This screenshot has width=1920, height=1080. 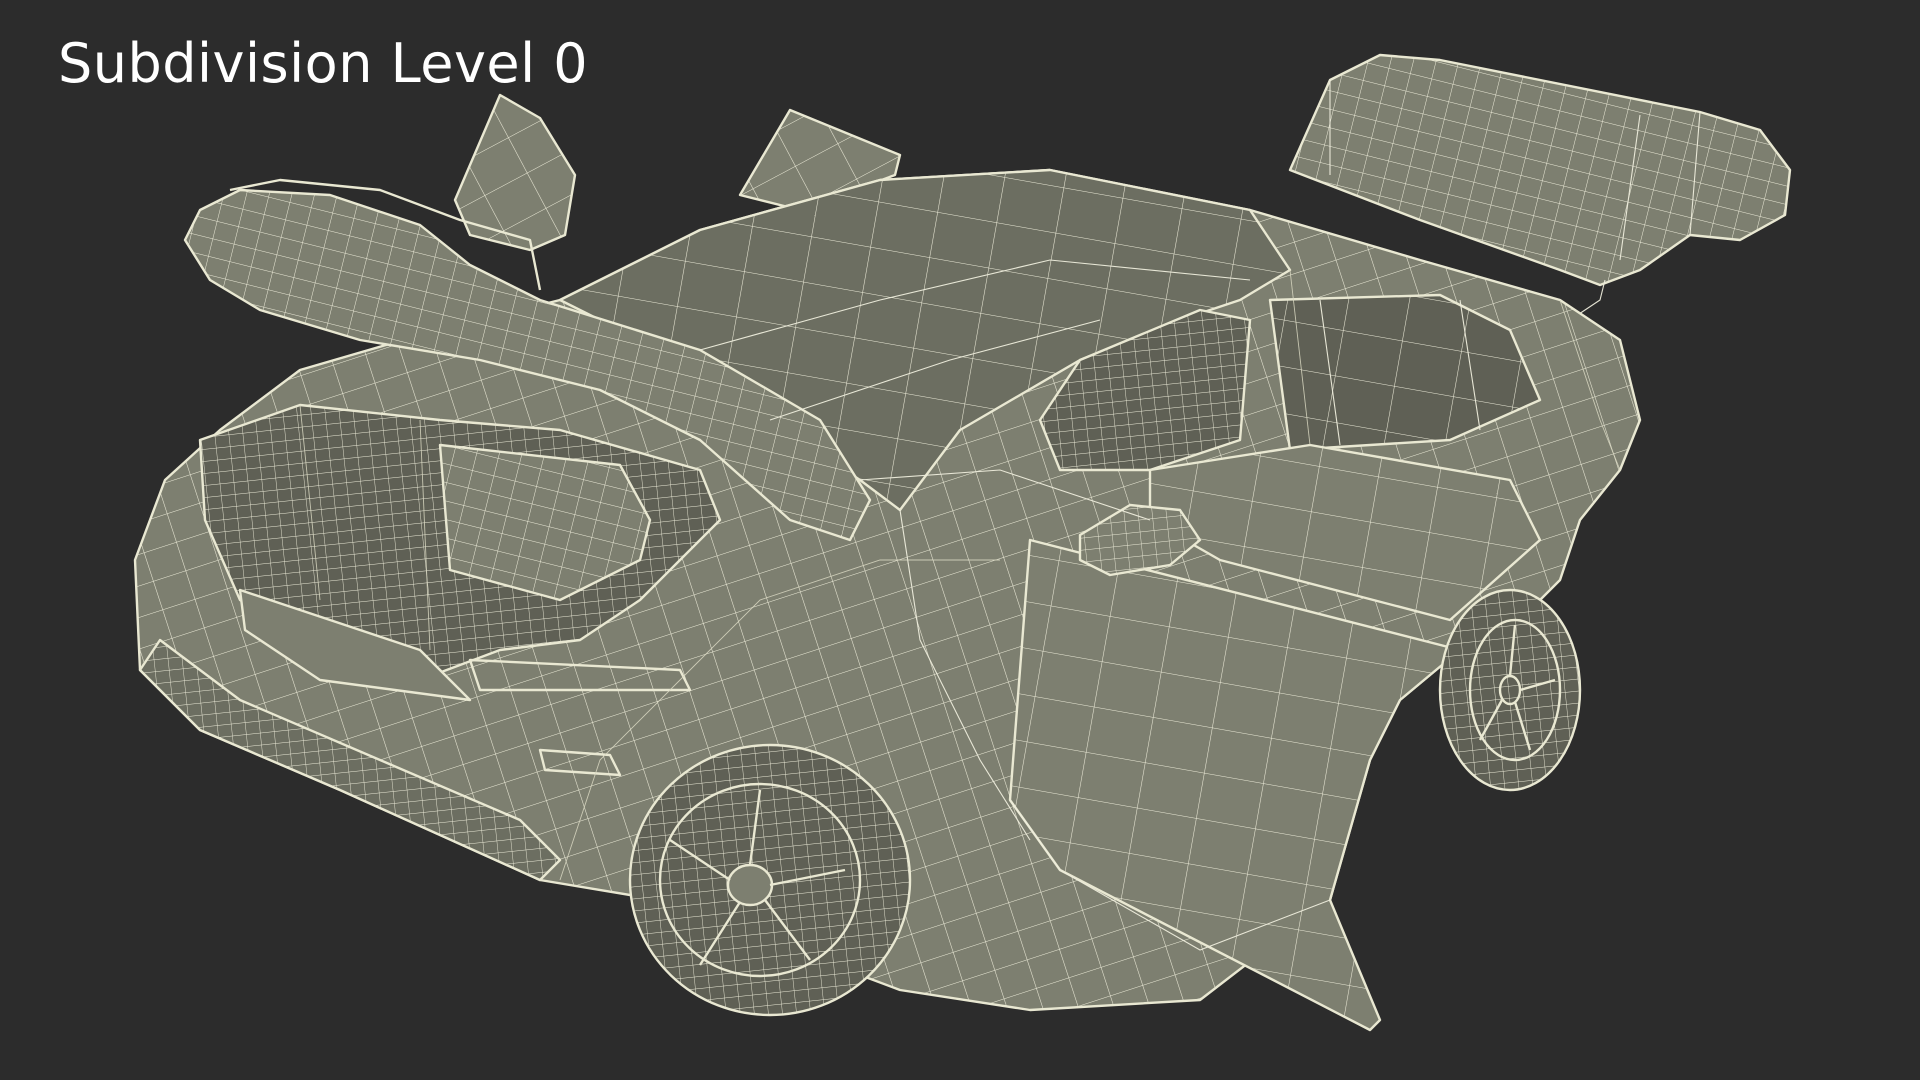 What do you see at coordinates (1510, 690) in the screenshot?
I see `rear-wheel` at bounding box center [1510, 690].